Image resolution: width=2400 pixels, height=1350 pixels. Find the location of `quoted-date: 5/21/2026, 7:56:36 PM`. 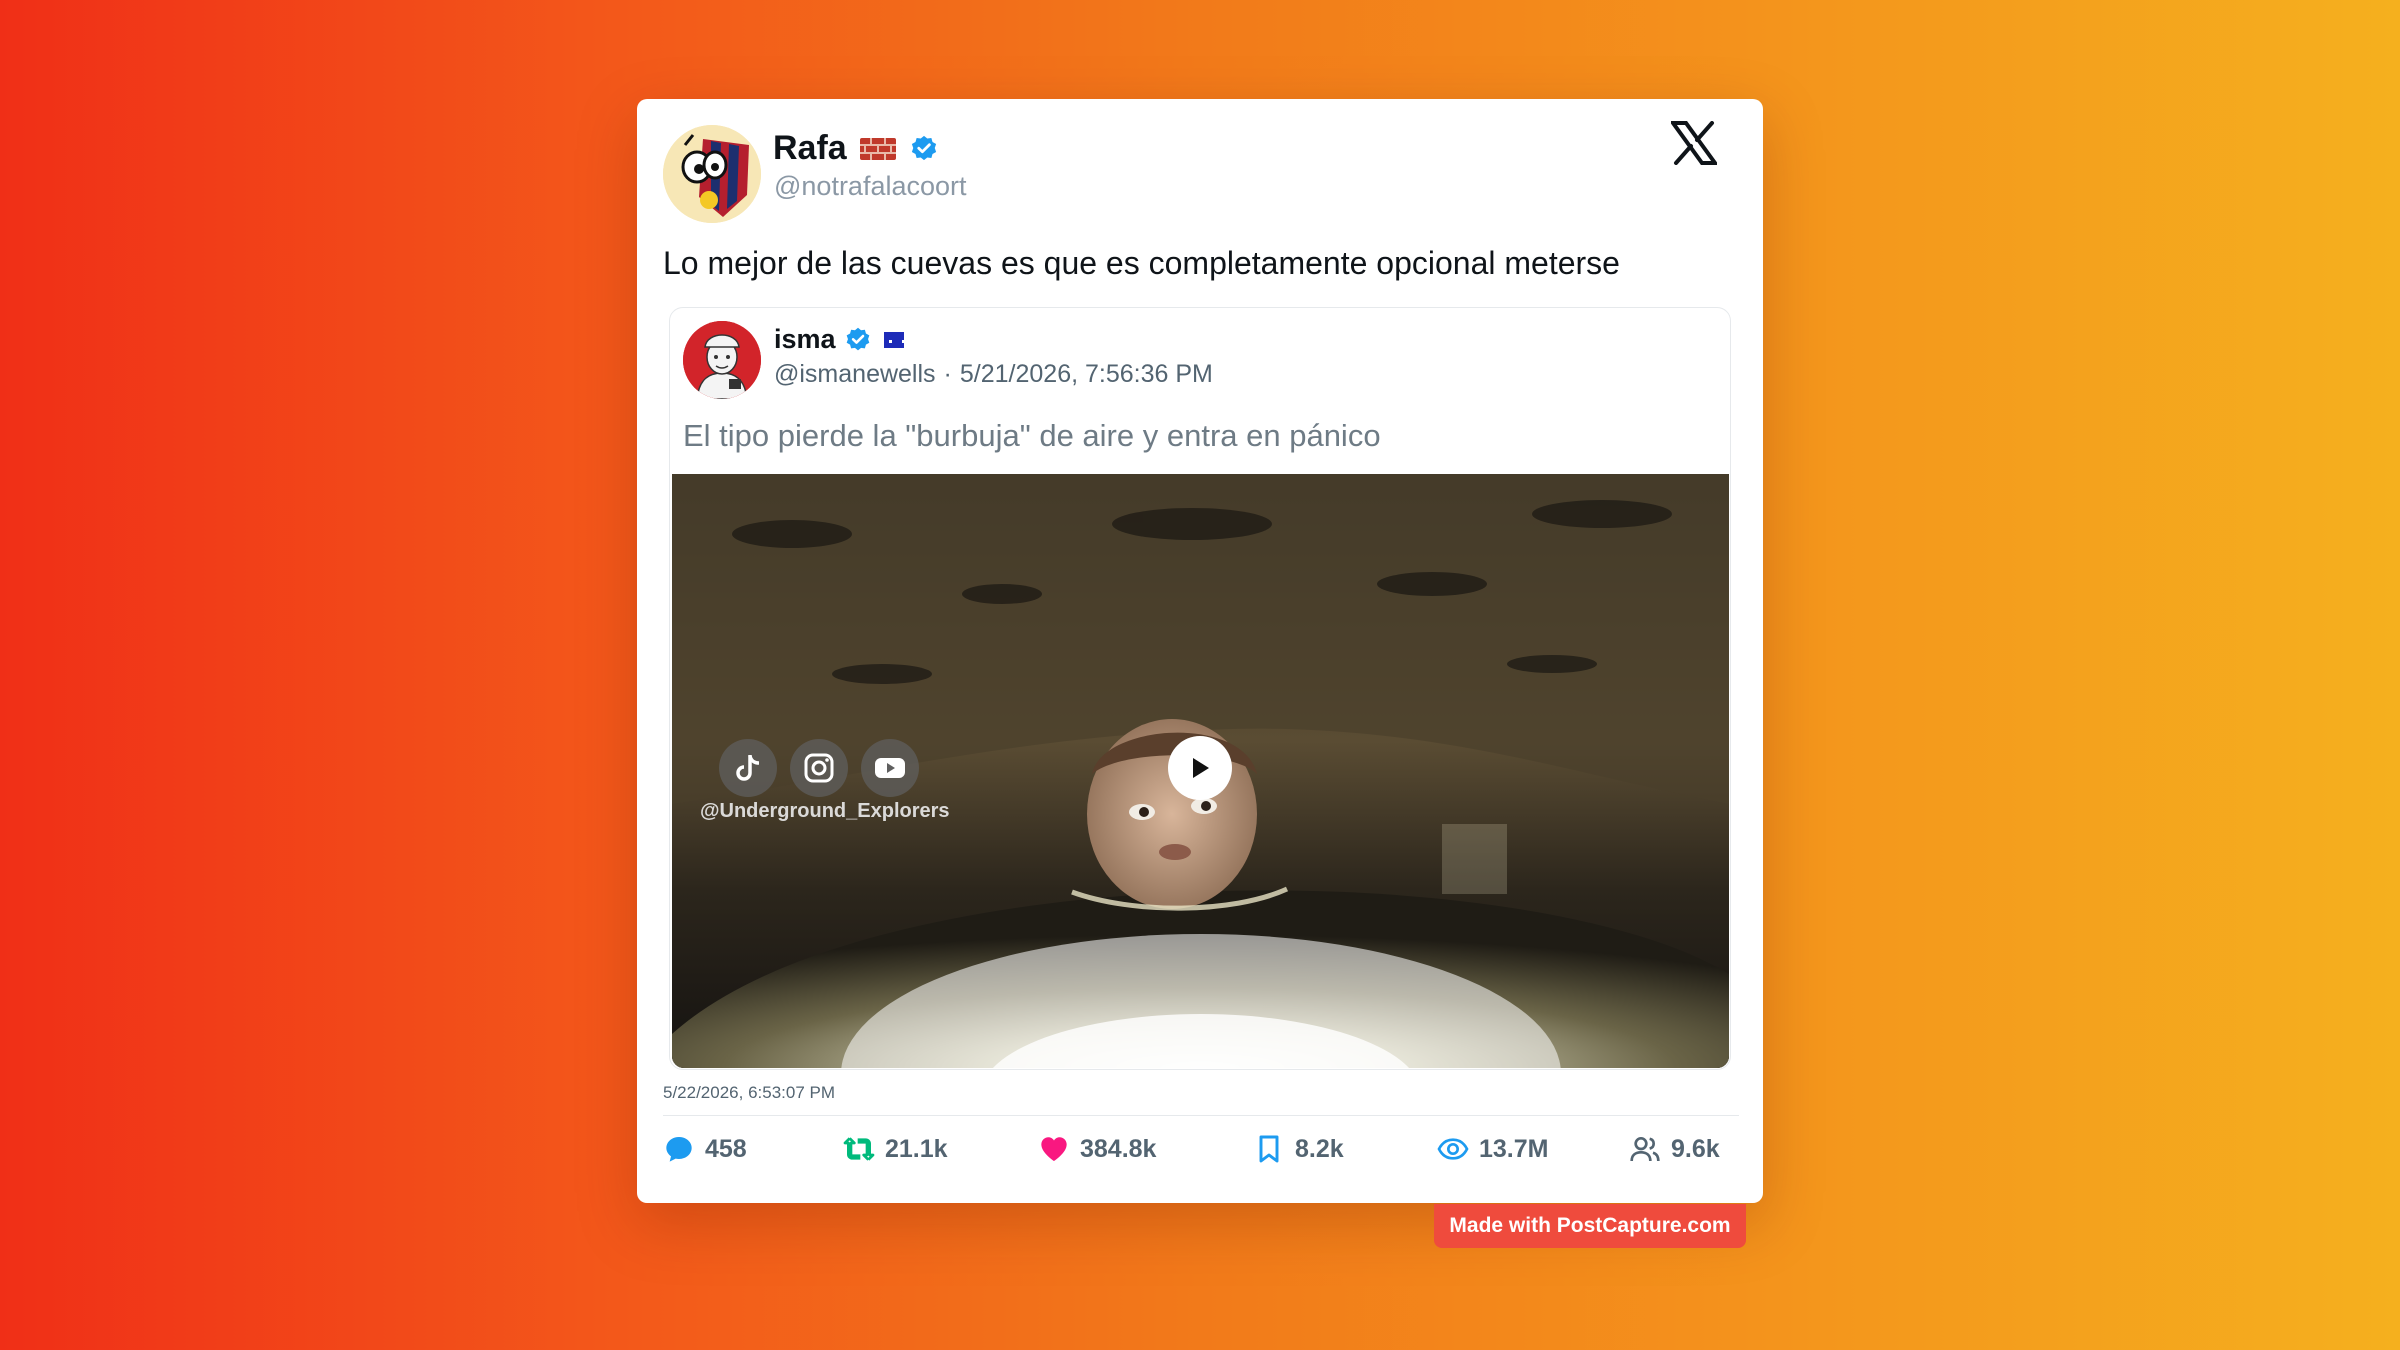

quoted-date: 5/21/2026, 7:56:36 PM is located at coordinates (1086, 374).